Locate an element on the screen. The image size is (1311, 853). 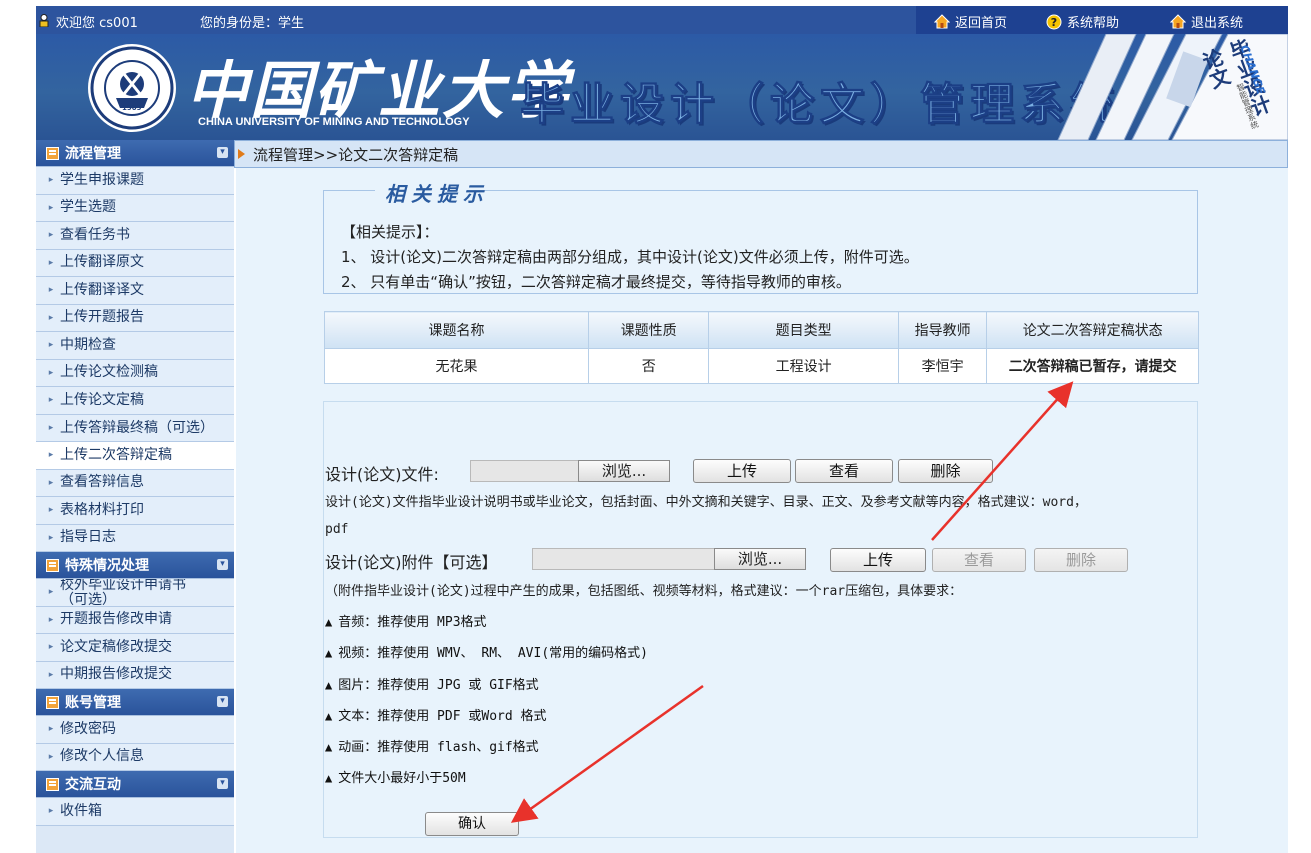
sidebar-item-upload-translation: ▸ 上传翻译译文 is located at coordinates (135, 291).